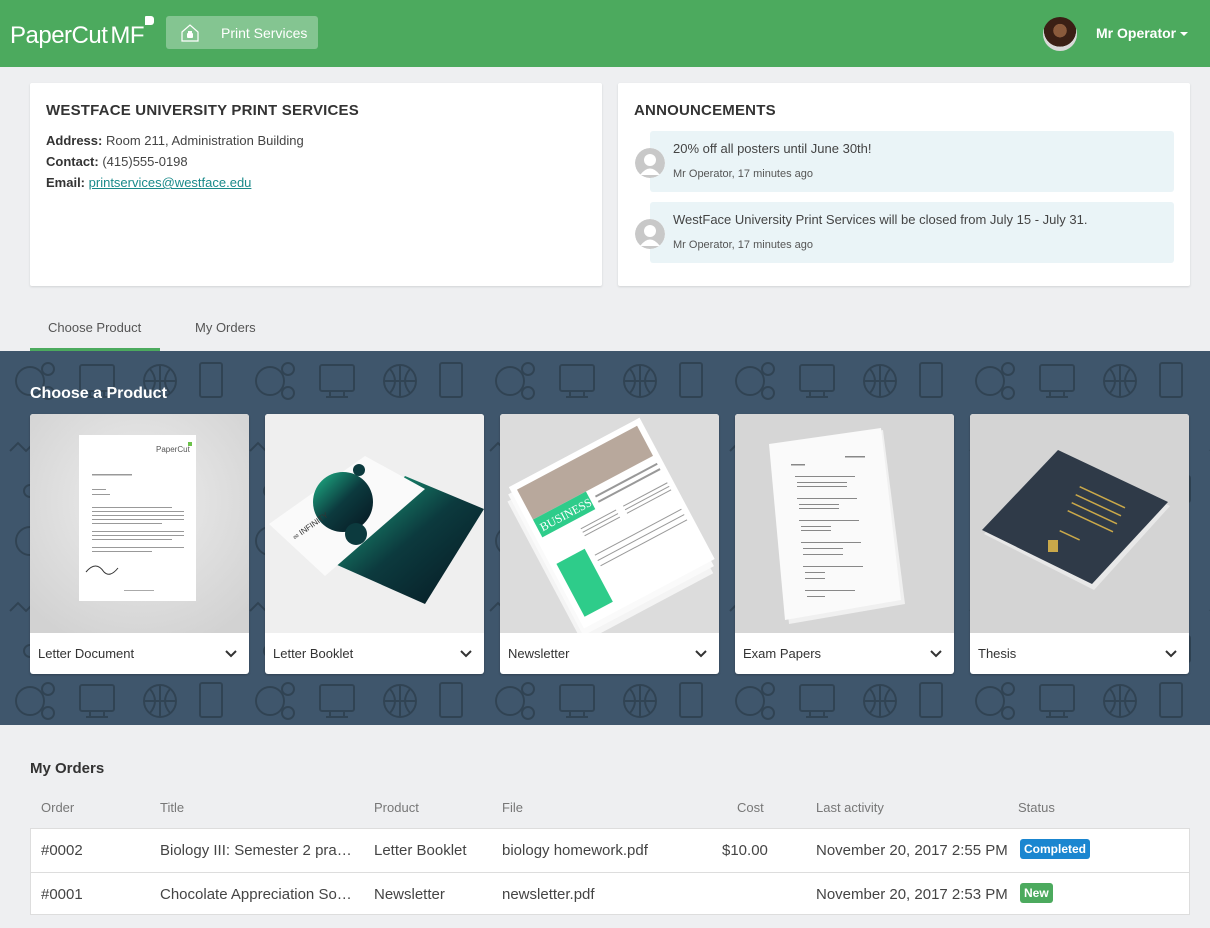  What do you see at coordinates (420, 850) in the screenshot?
I see `order-product: Letter Booklet` at bounding box center [420, 850].